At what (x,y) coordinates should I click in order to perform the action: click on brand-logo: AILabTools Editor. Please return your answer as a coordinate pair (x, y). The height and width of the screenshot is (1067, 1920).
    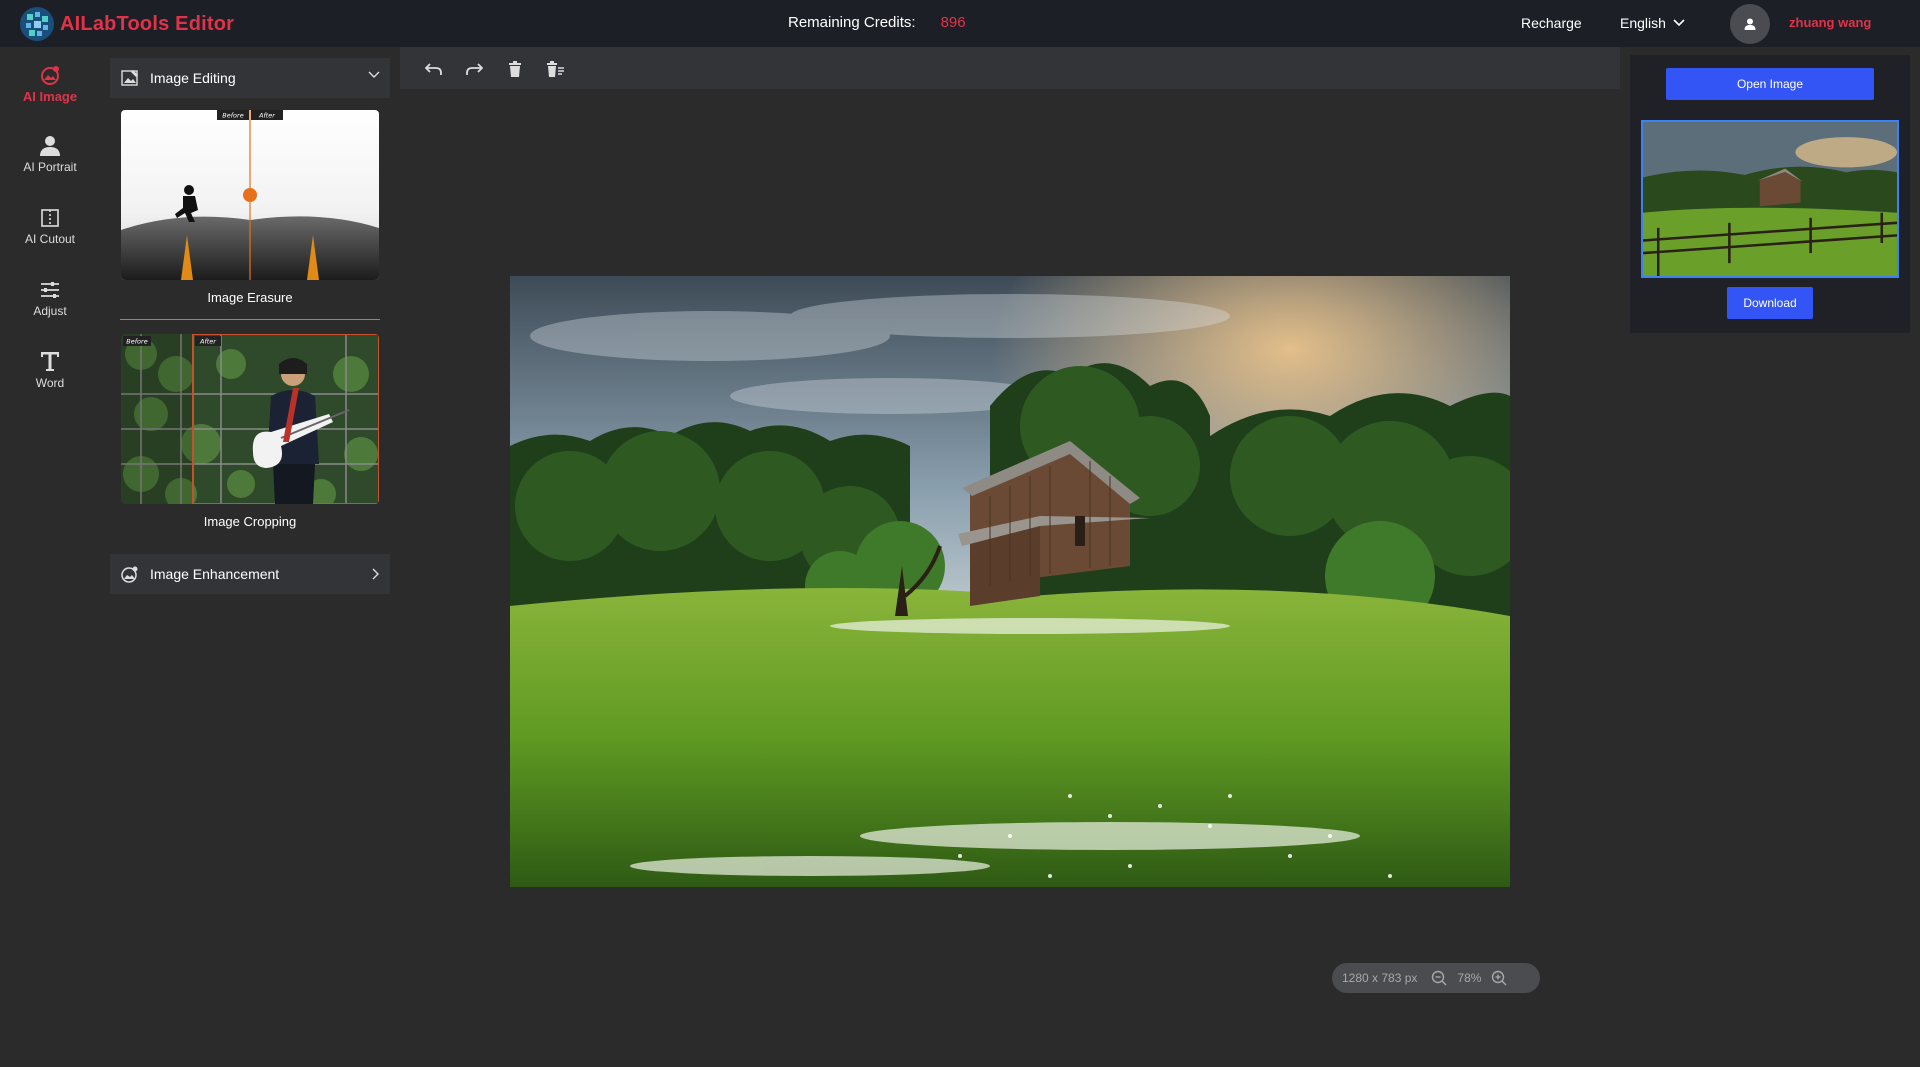
    Looking at the image, I should click on (126, 24).